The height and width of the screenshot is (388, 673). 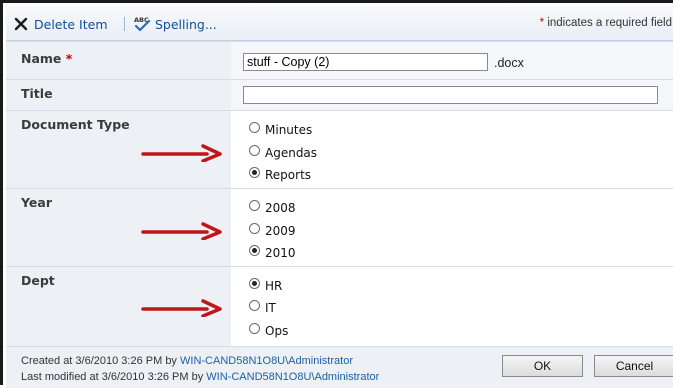 What do you see at coordinates (262, 307) in the screenshot?
I see `radio-dept-it: IT` at bounding box center [262, 307].